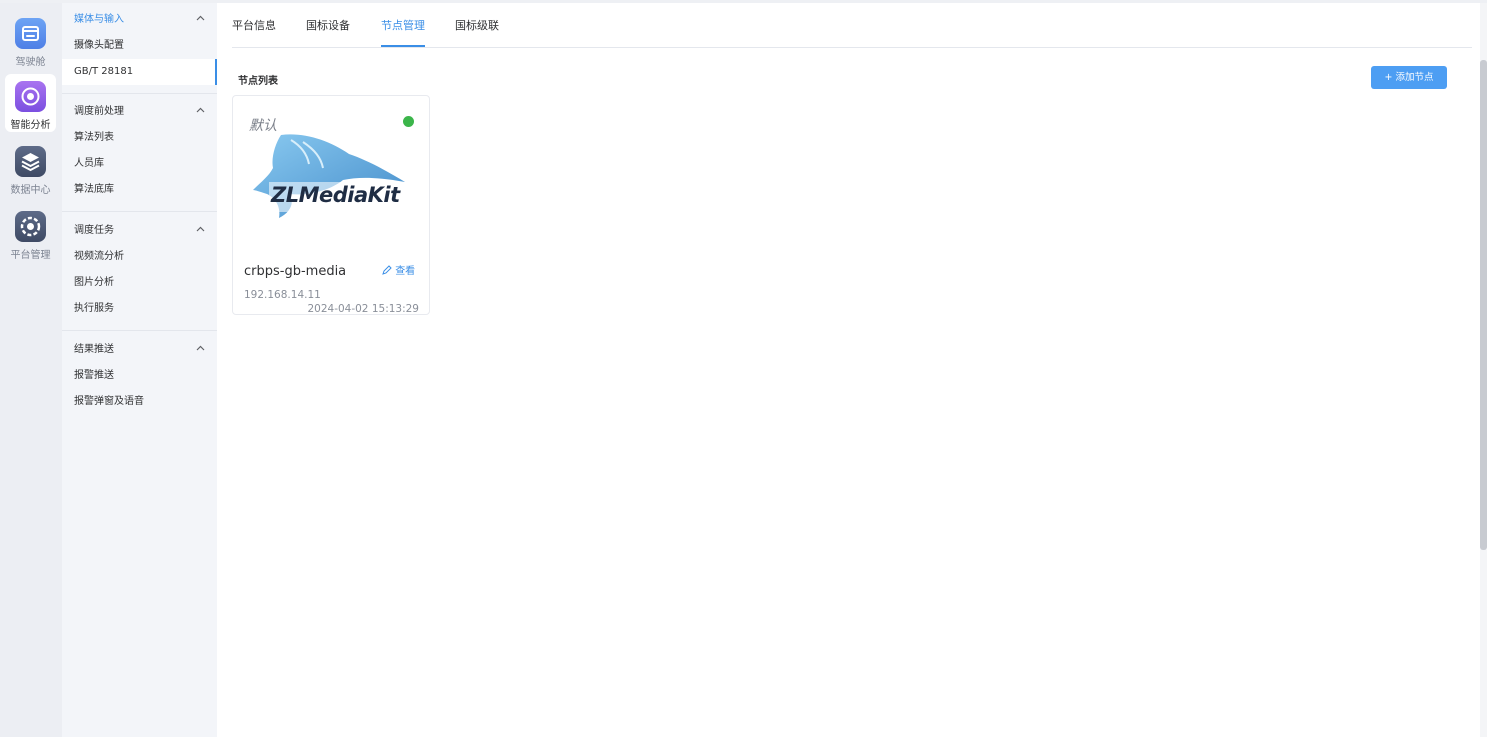 This screenshot has height=737, width=1487. What do you see at coordinates (94, 230) in the screenshot?
I see `menu-group-title: 调度任务` at bounding box center [94, 230].